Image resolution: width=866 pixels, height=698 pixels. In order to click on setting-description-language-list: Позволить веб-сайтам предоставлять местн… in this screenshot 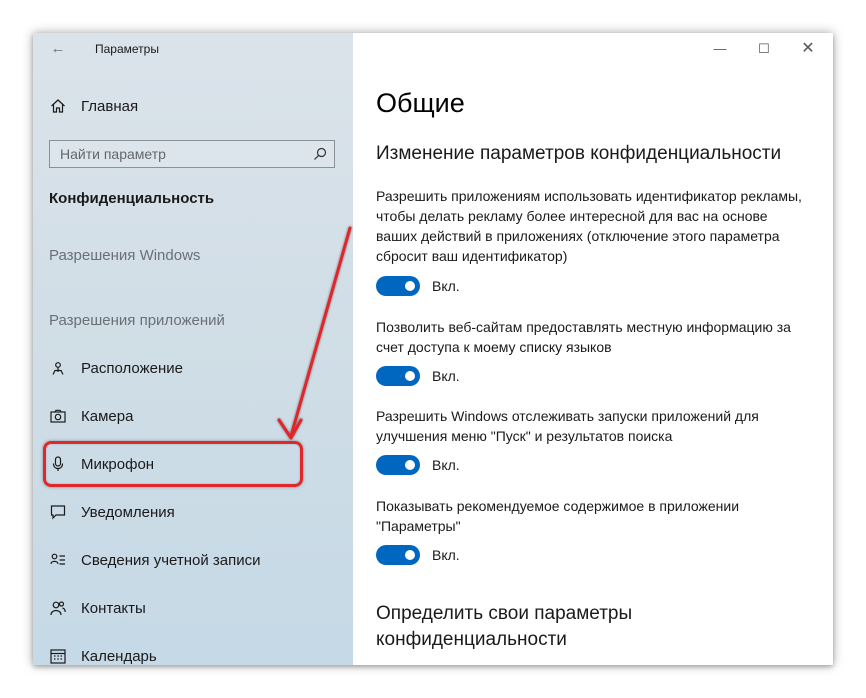, I will do `click(583, 337)`.